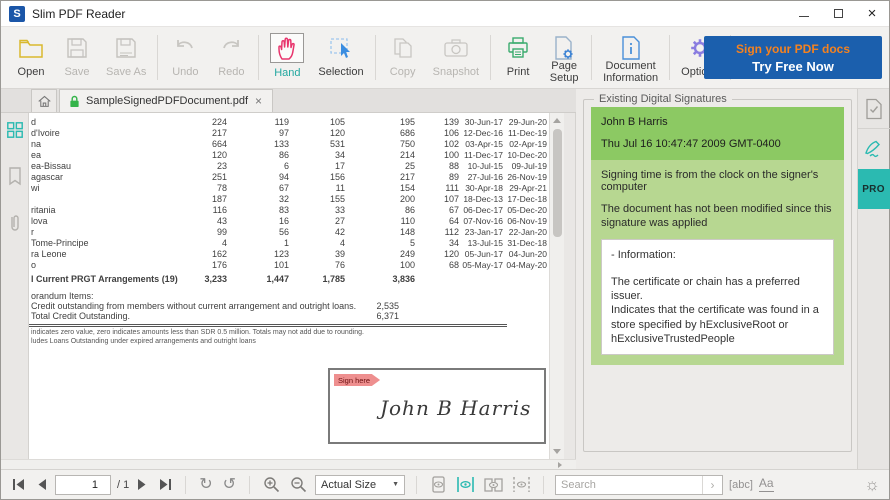 This screenshot has width=890, height=500. I want to click on bookmarks-panel-icon, so click(15, 178).